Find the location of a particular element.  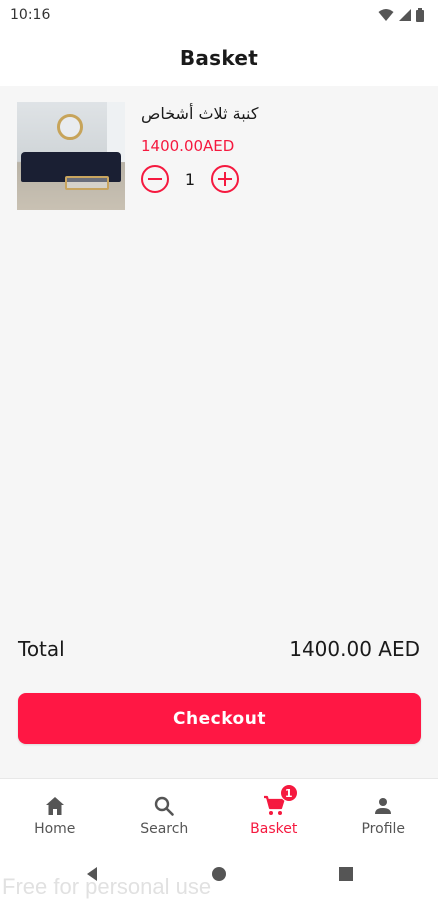

decrease-quantity-button is located at coordinates (155, 179).